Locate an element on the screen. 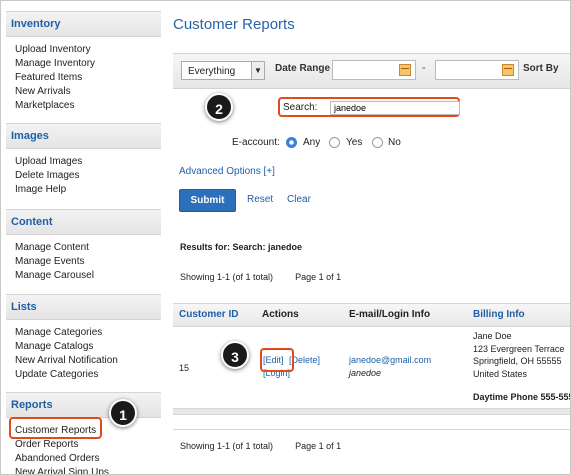 This screenshot has width=571, height=475. filter-bar: Everything ▼ Date Range - Sort By is located at coordinates (371, 71).